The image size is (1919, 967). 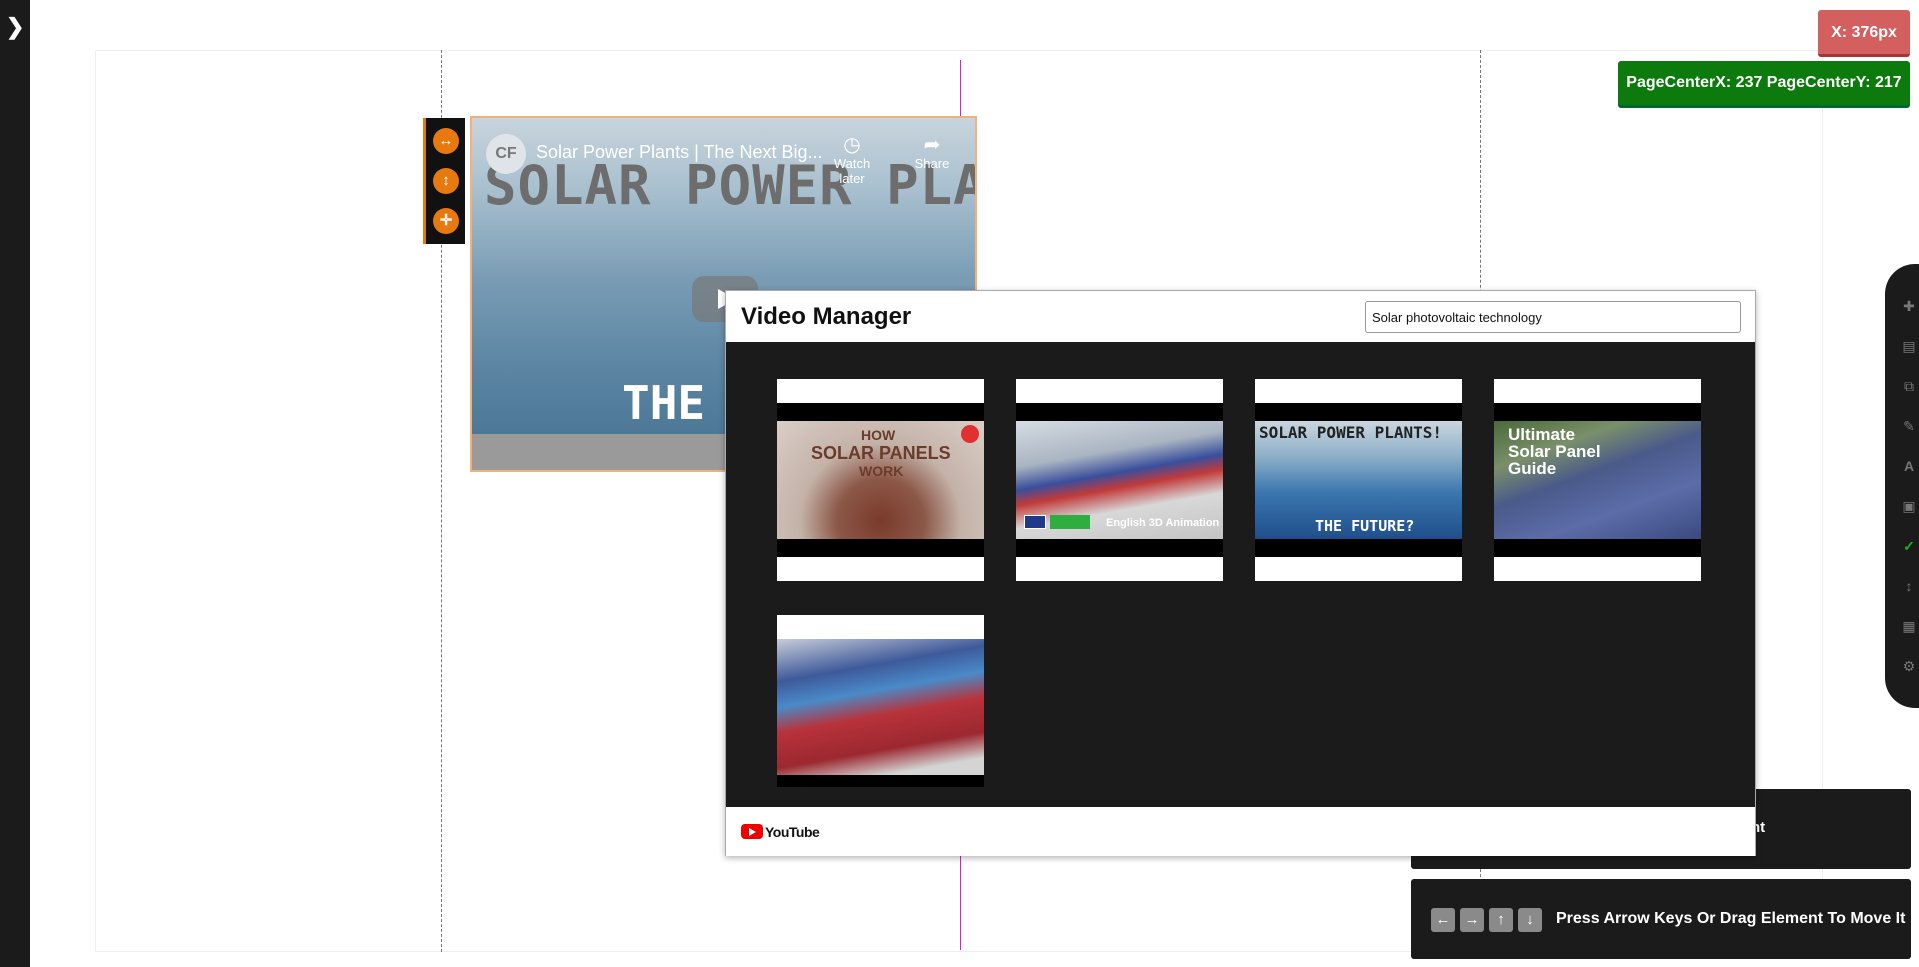 I want to click on thumbnail-image: Ultimate Solar Panel Guide, so click(x=1597, y=480).